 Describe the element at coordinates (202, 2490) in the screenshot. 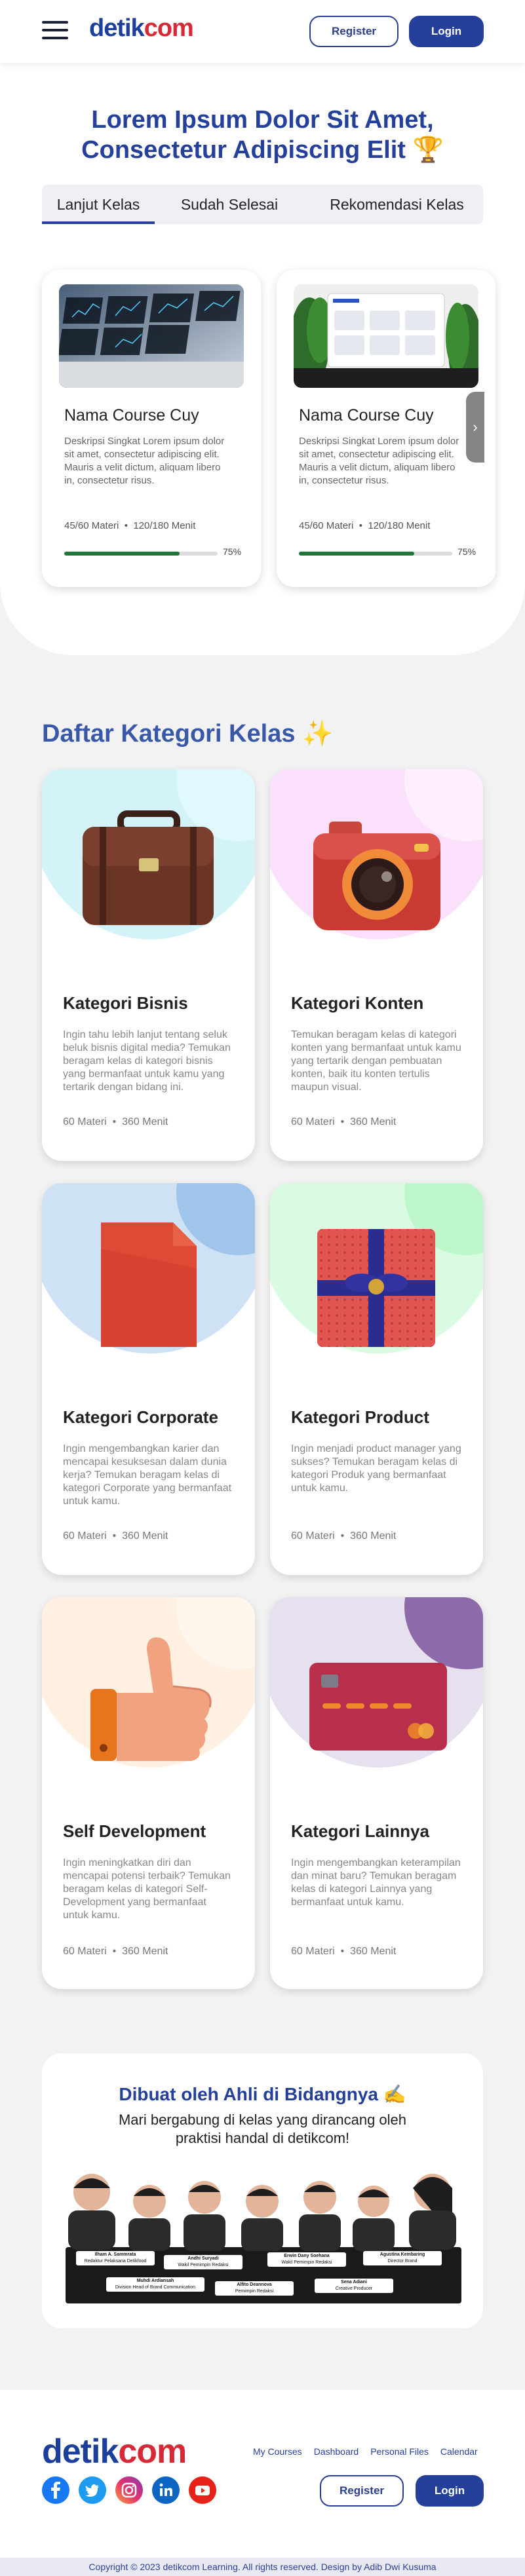

I see `youtube-icon` at that location.